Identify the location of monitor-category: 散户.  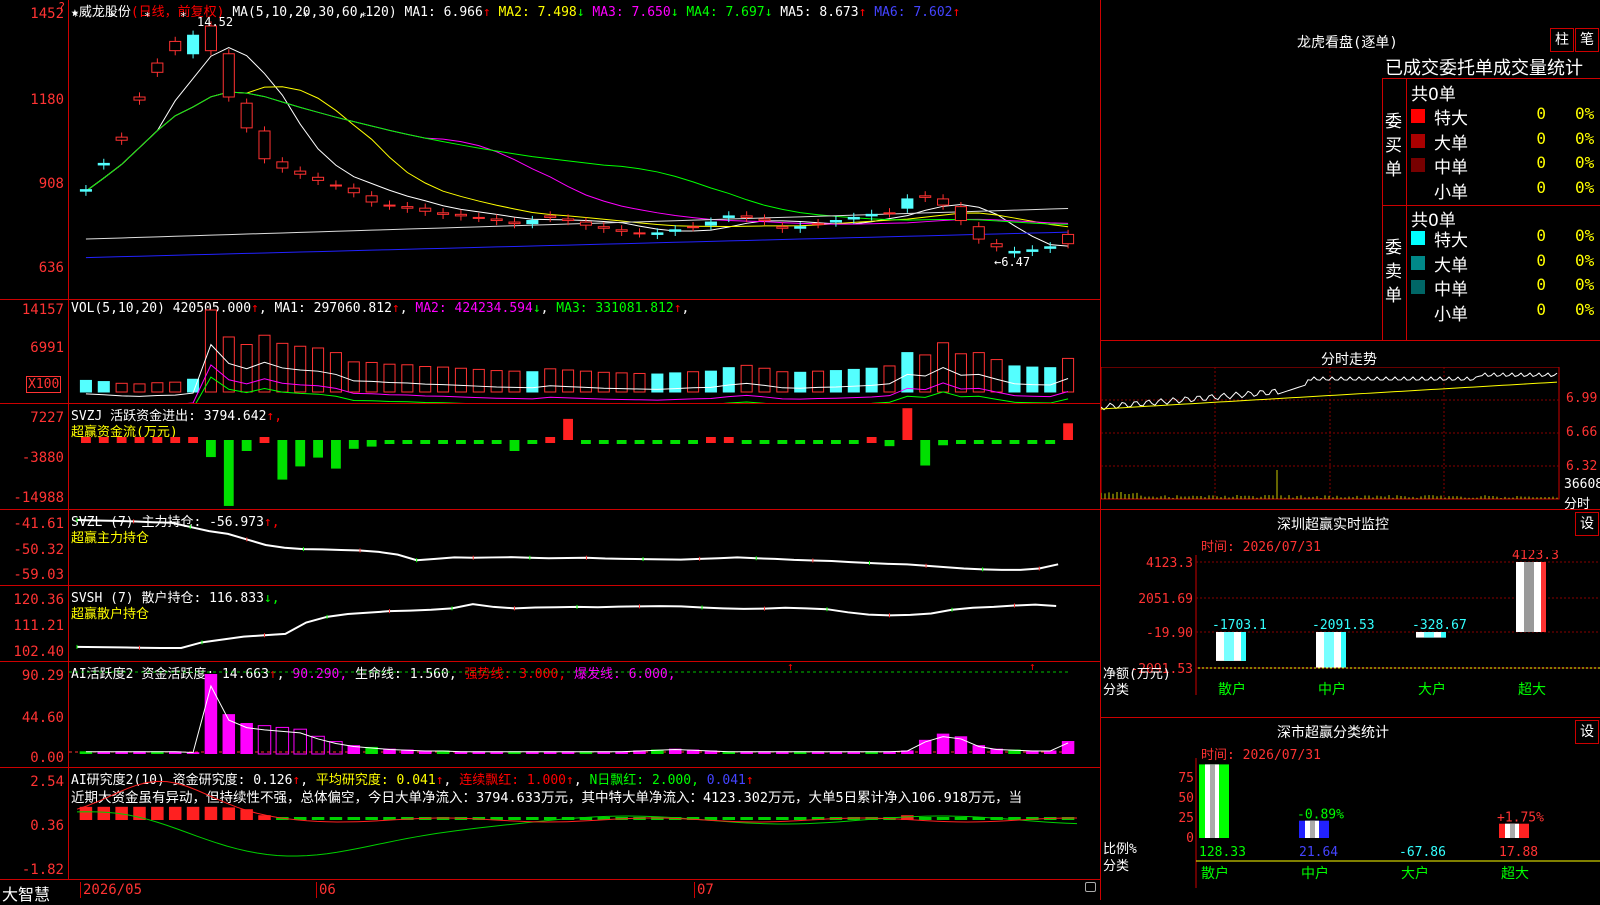
(1232, 689).